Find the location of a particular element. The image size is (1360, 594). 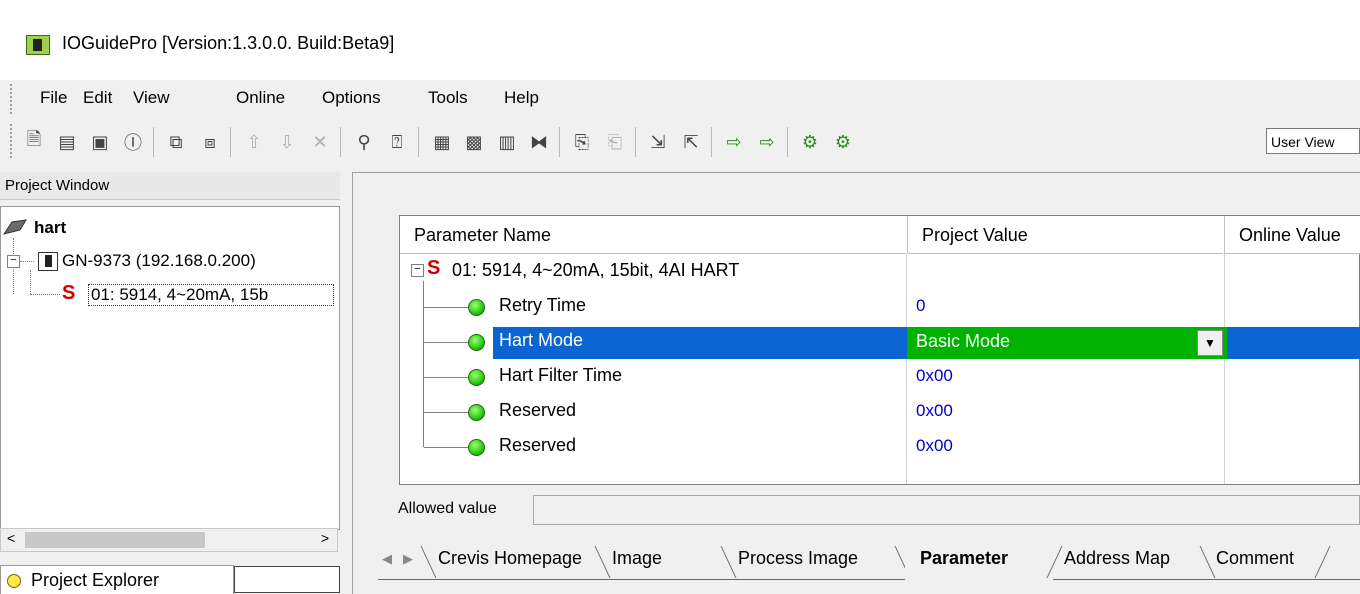

menu-view: View is located at coordinates (151, 98).